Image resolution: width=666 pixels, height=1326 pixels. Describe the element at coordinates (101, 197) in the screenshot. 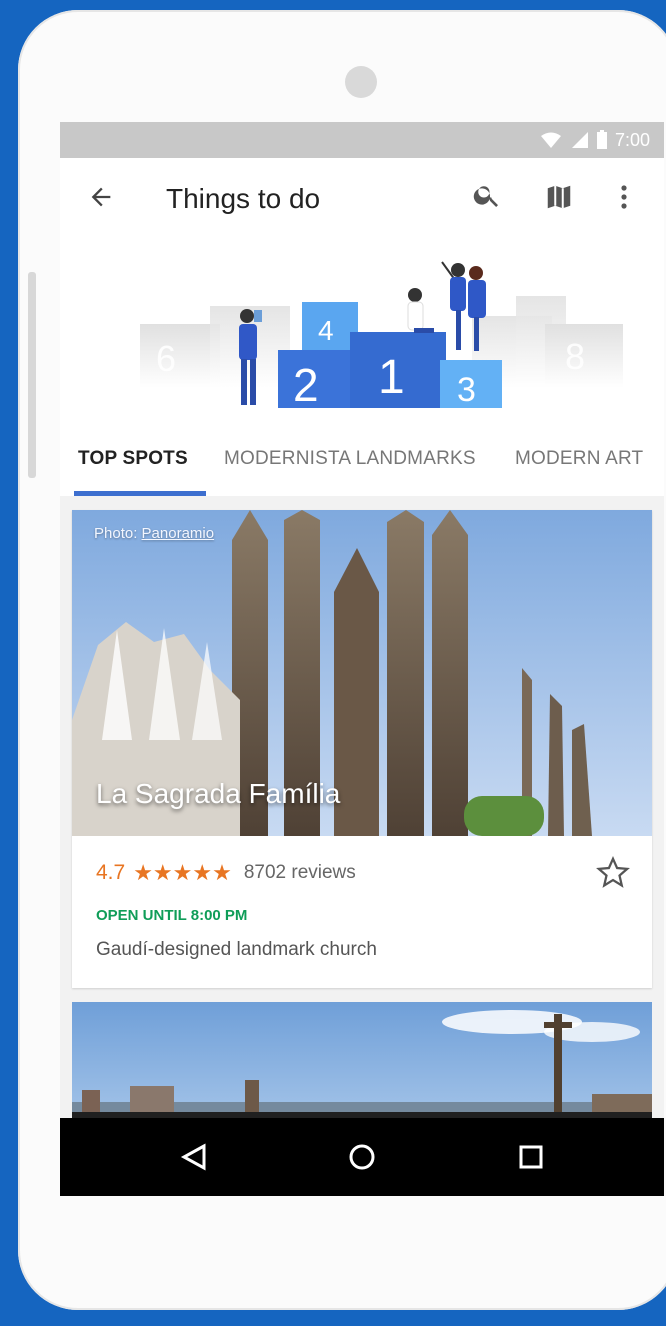

I see `arrow-back-icon` at that location.